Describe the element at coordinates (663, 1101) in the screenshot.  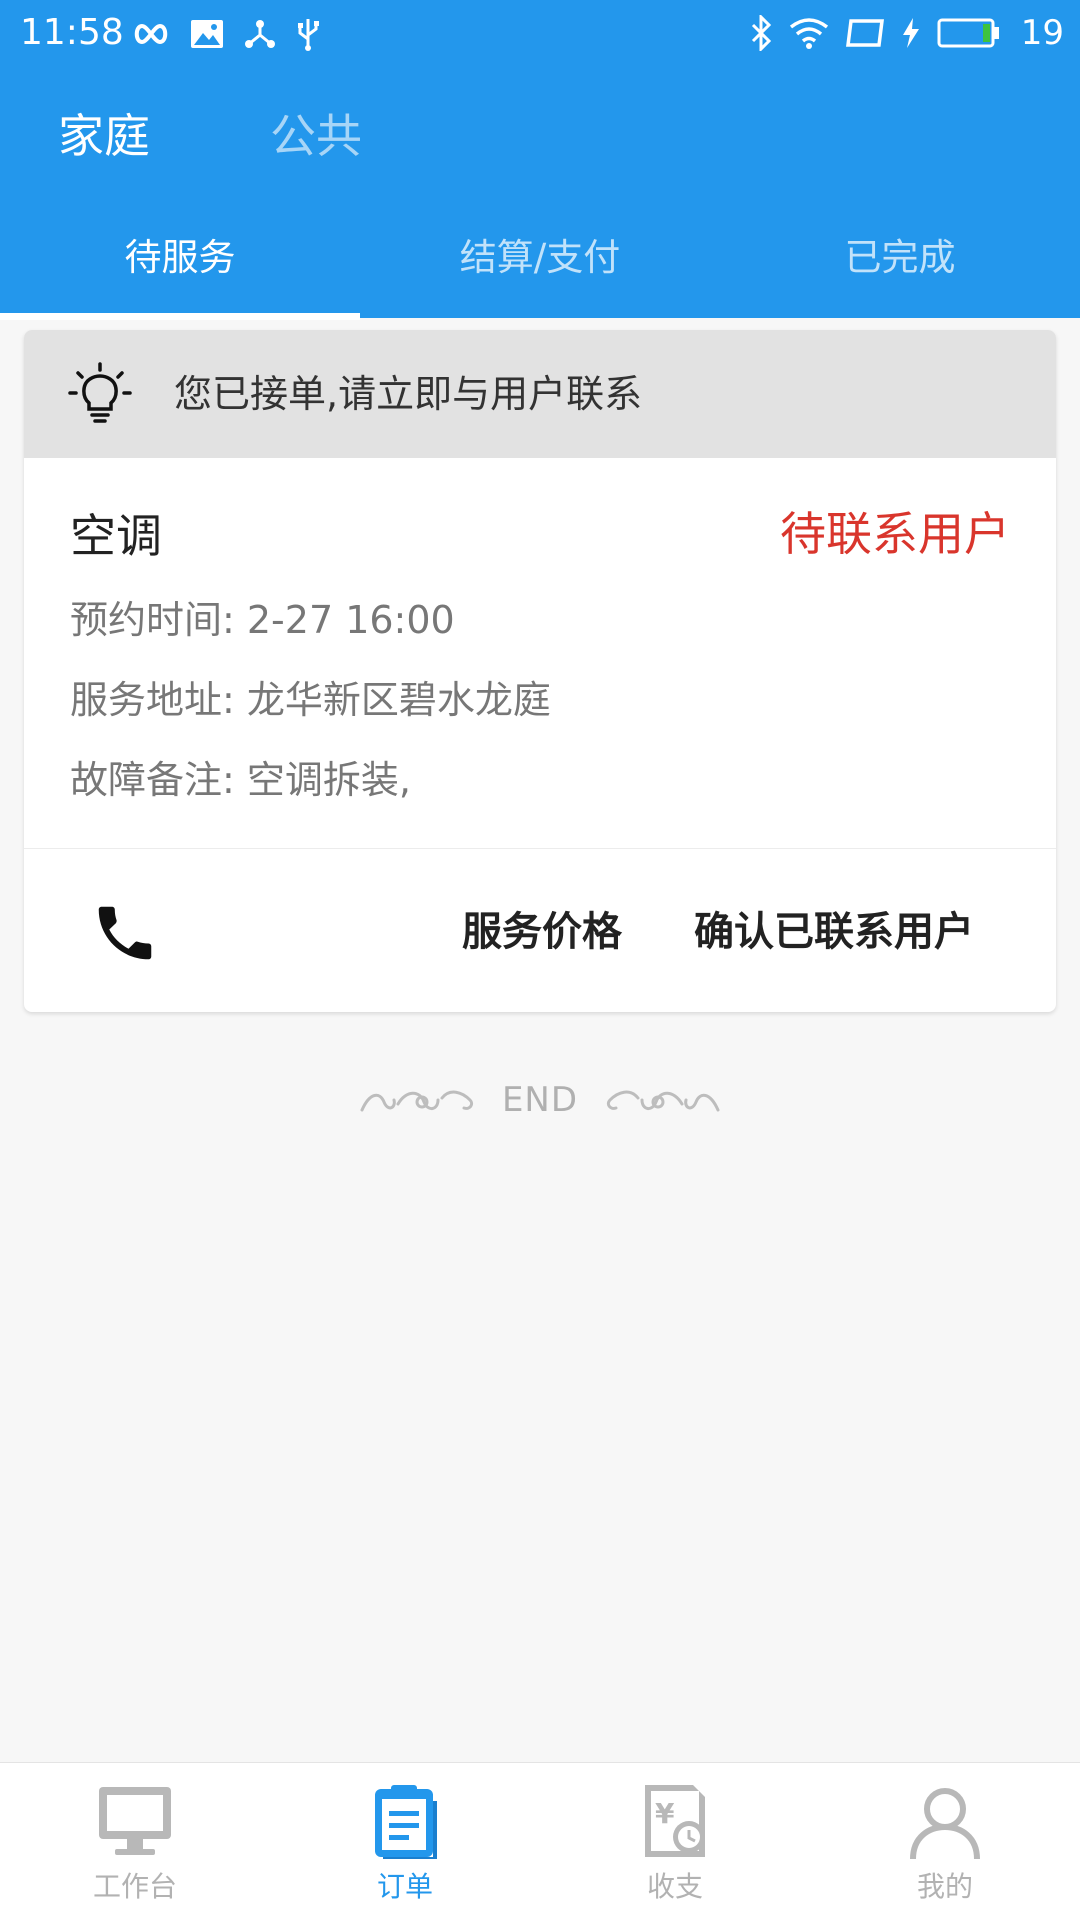
I see `ornament-right-icon` at that location.